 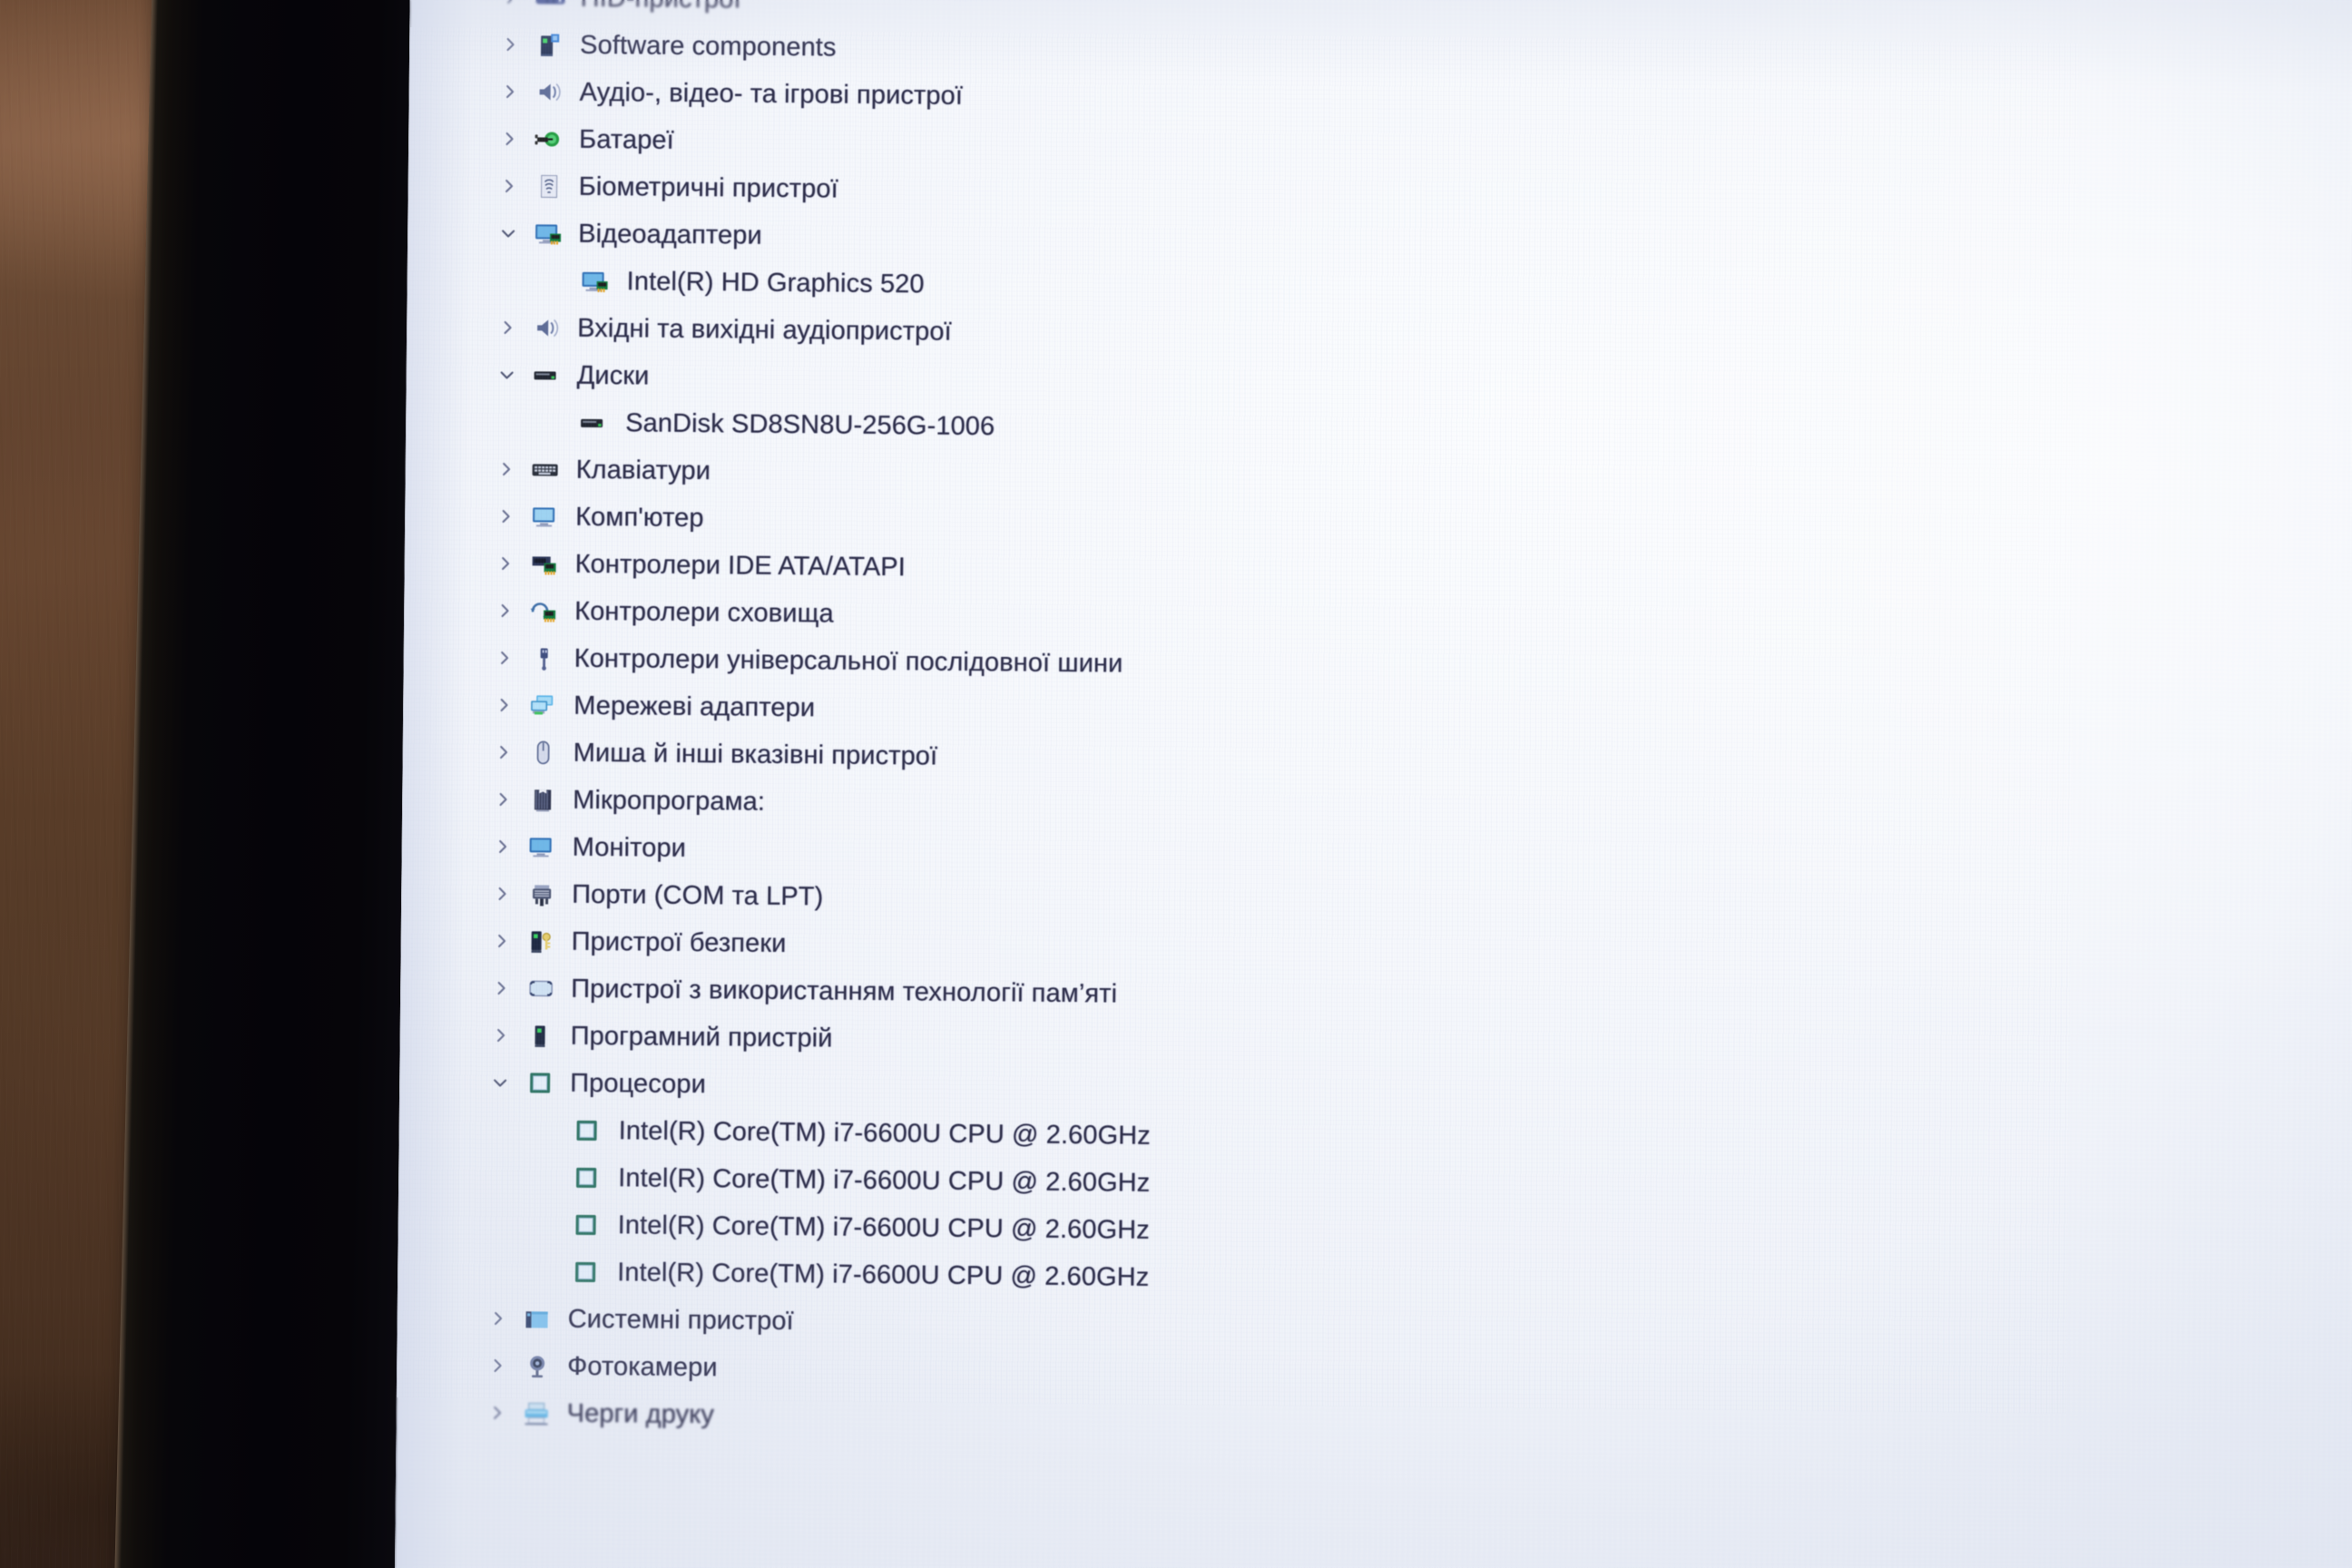 I want to click on tree-item-label: Порти (COM та LPT), so click(x=698, y=895).